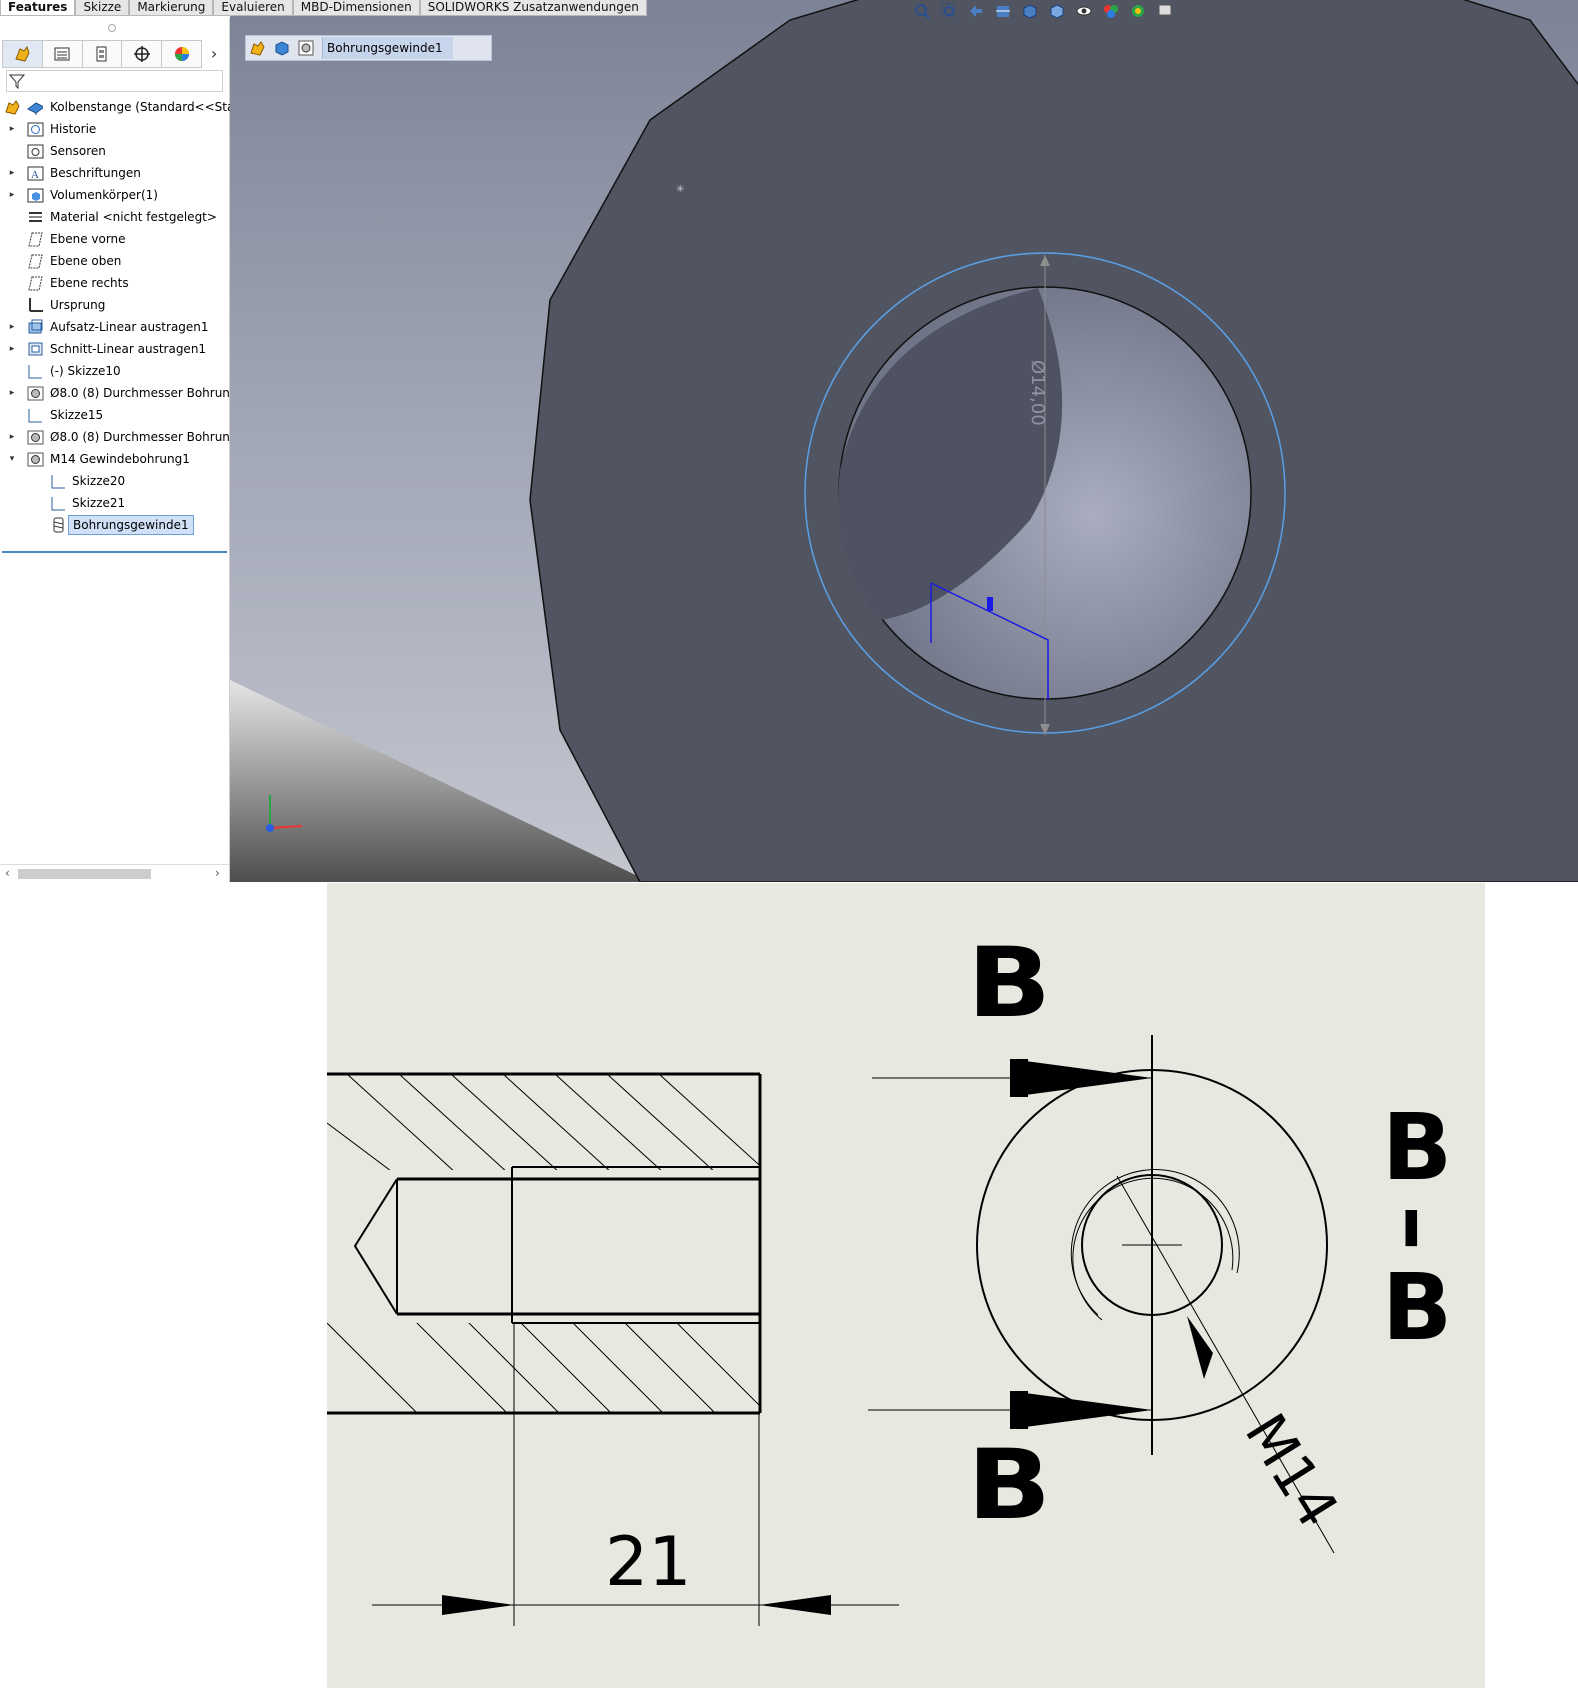  Describe the element at coordinates (131, 525) in the screenshot. I see `tree-item-label: Bohrungsgewinde1` at that location.